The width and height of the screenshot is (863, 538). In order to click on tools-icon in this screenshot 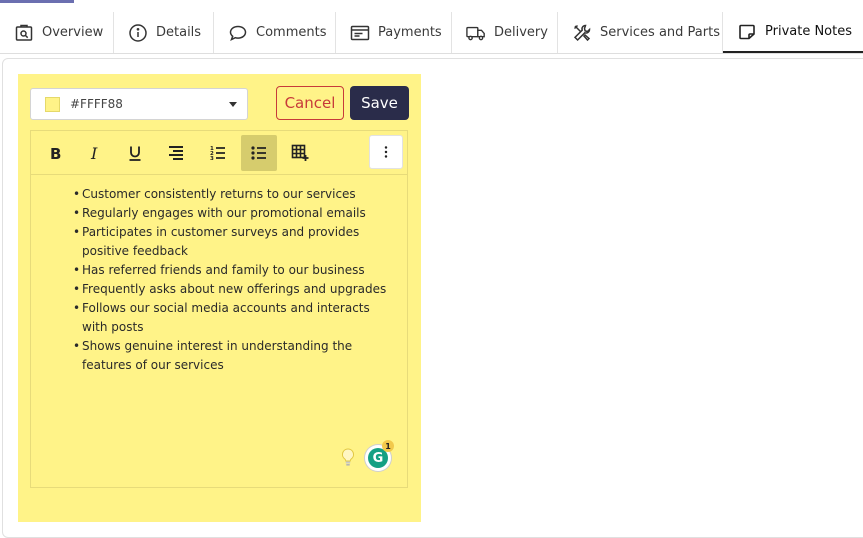, I will do `click(582, 32)`.